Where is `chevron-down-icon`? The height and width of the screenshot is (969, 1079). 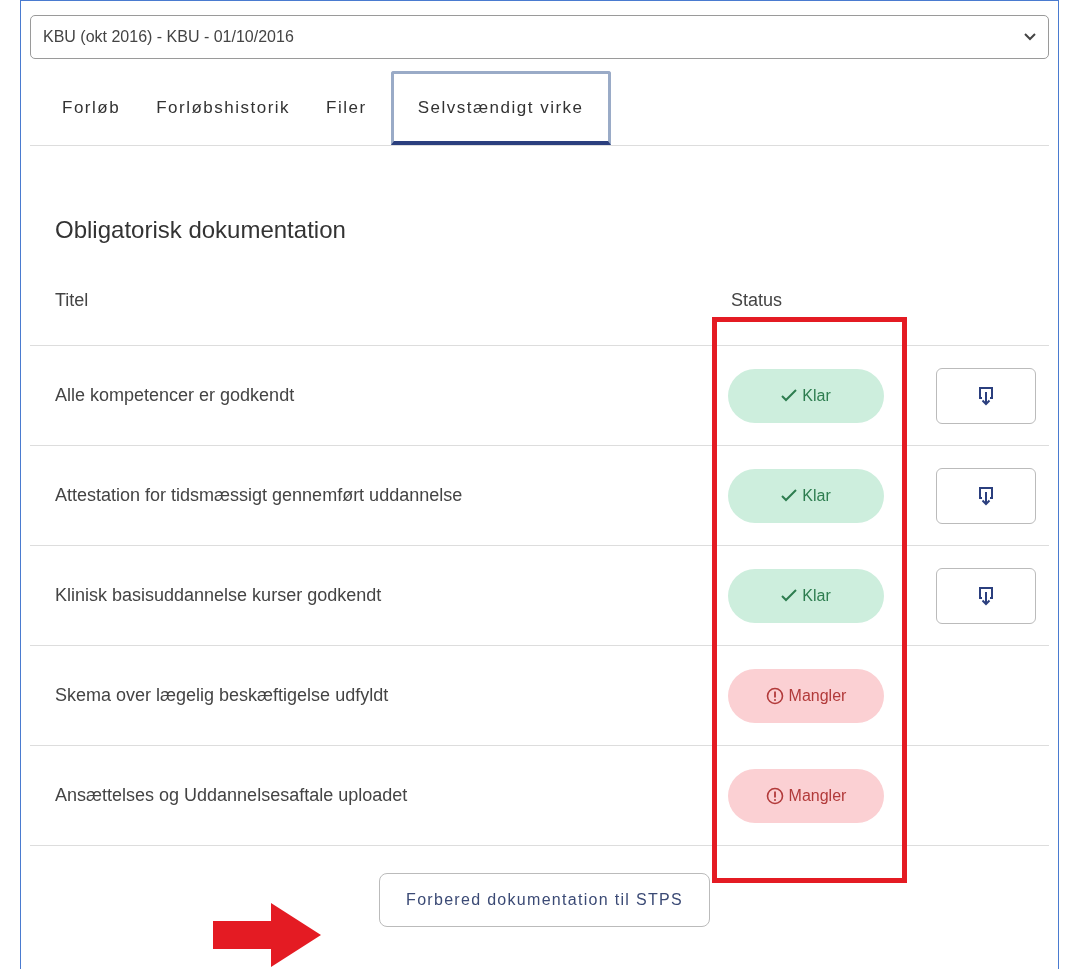 chevron-down-icon is located at coordinates (1030, 37).